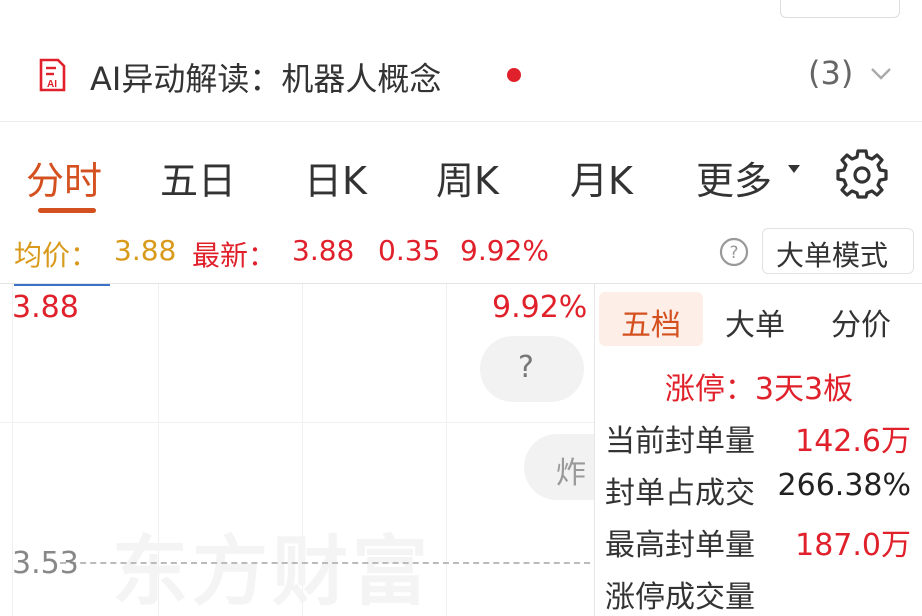  I want to click on limit-up-volume-label: 涨停成交量, so click(680, 597).